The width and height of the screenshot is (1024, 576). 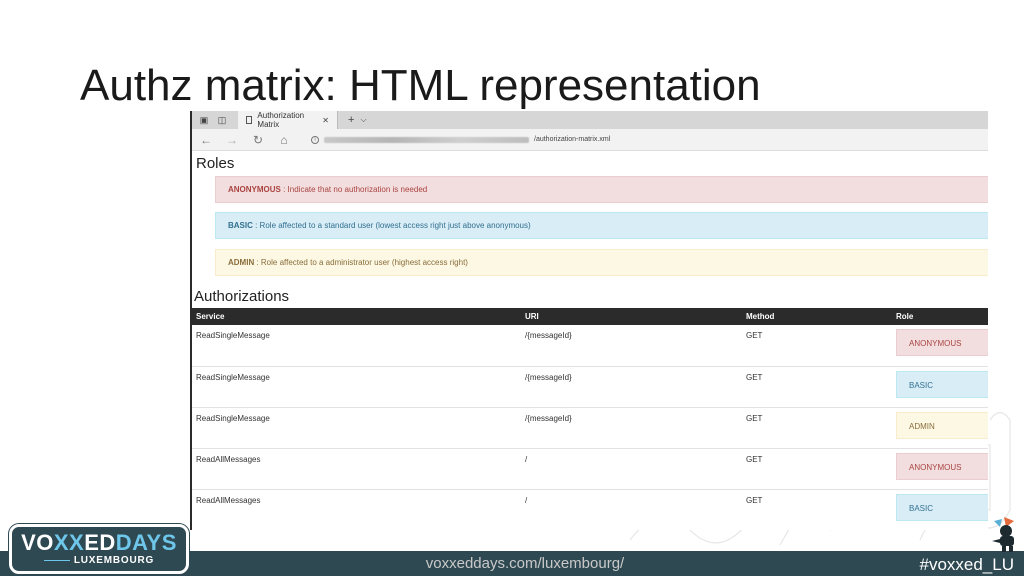 I want to click on tab-title: Authorization Matrix, so click(x=281, y=120).